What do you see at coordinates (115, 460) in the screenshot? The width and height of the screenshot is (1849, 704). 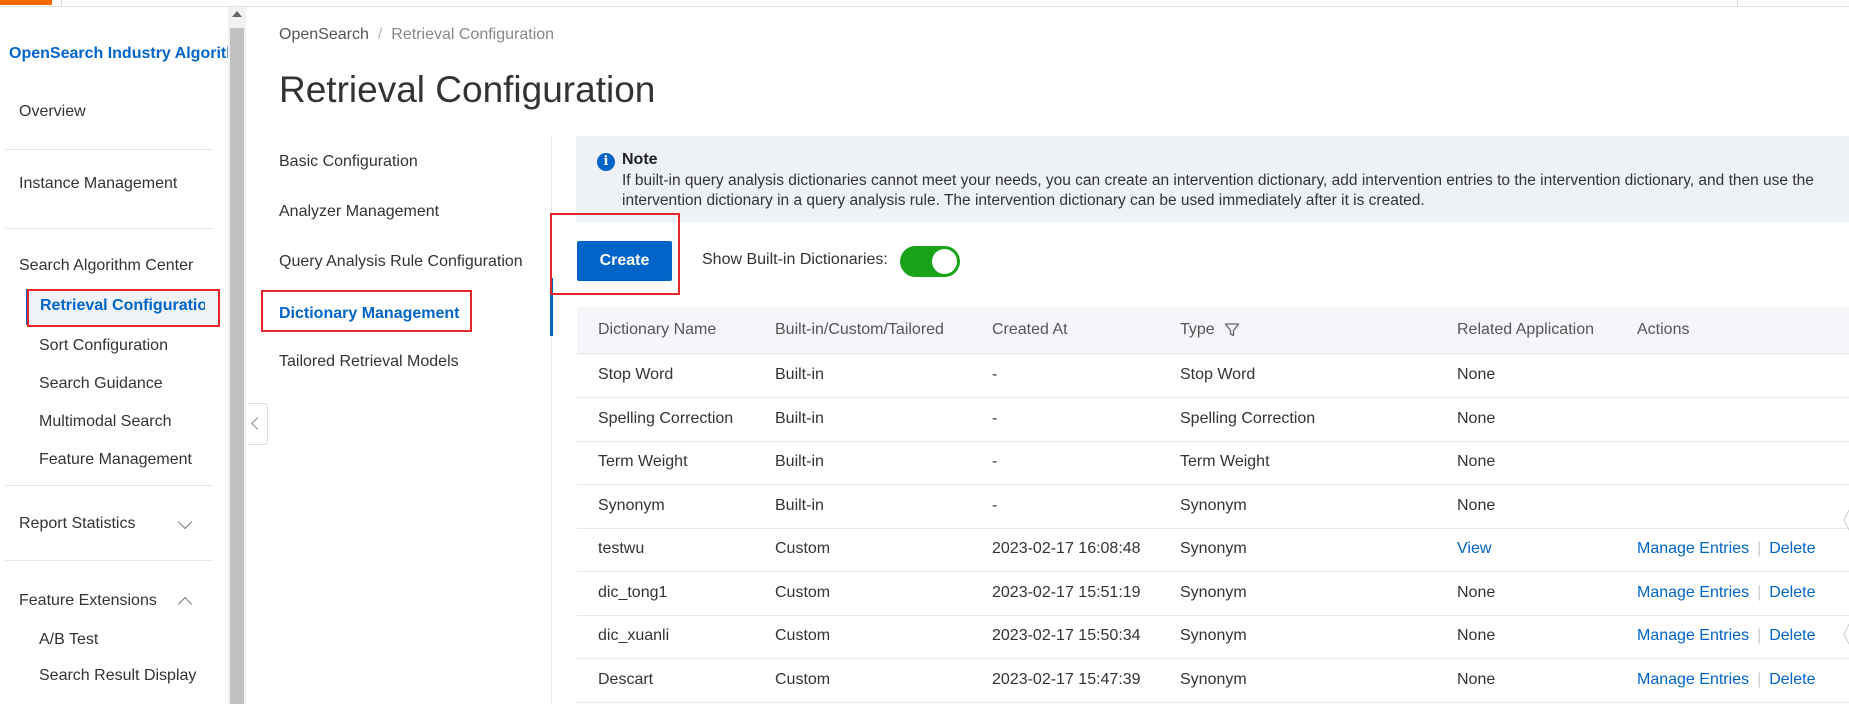 I see `sidebar-item-feature-management: Feature Management` at bounding box center [115, 460].